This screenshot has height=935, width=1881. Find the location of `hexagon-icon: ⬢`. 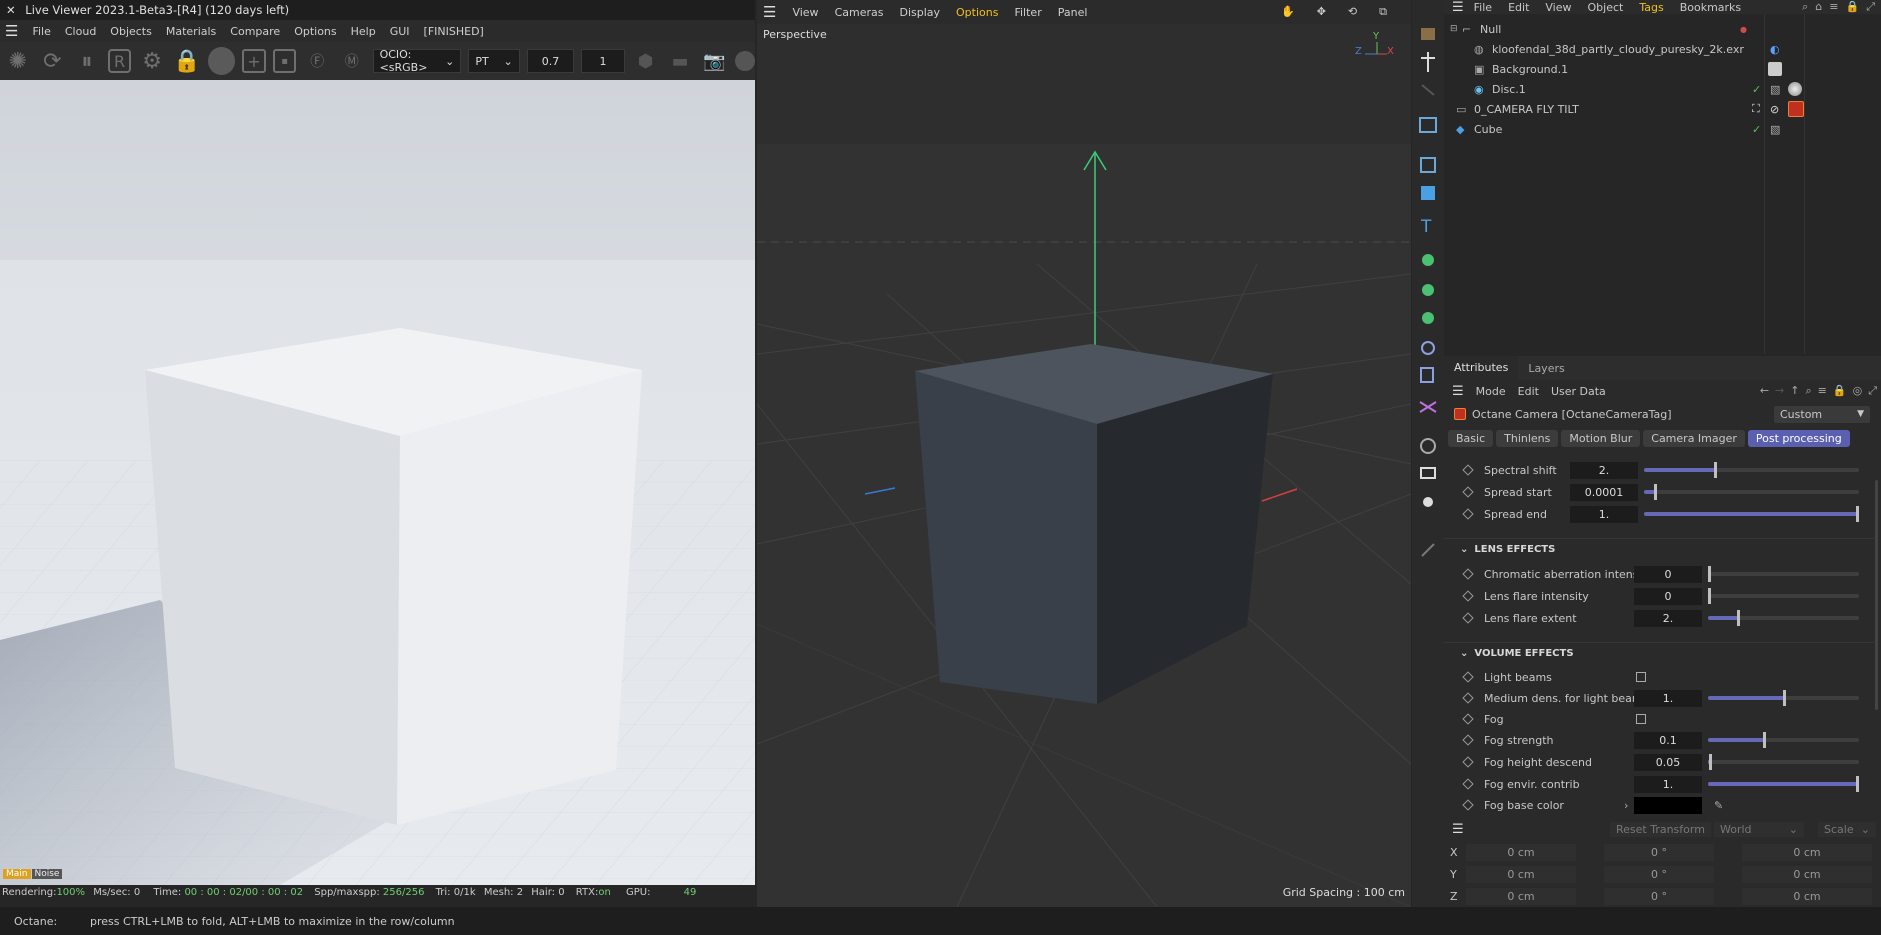

hexagon-icon: ⬢ is located at coordinates (646, 61).